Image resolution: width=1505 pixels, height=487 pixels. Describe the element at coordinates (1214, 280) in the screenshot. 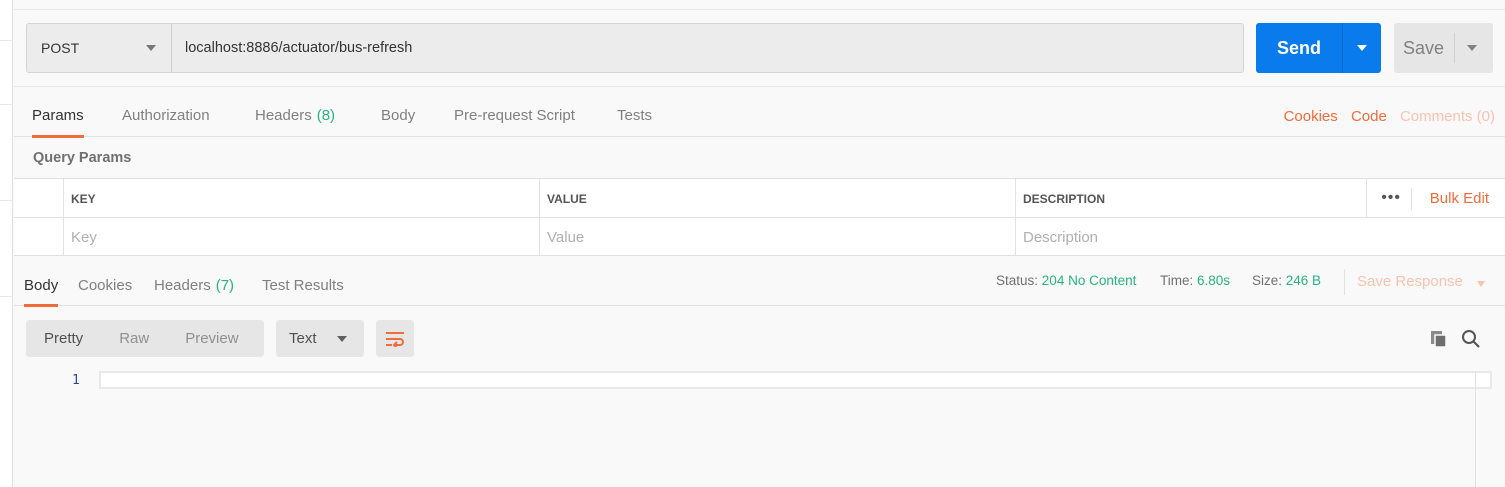

I see `time-value: 6.80s` at that location.